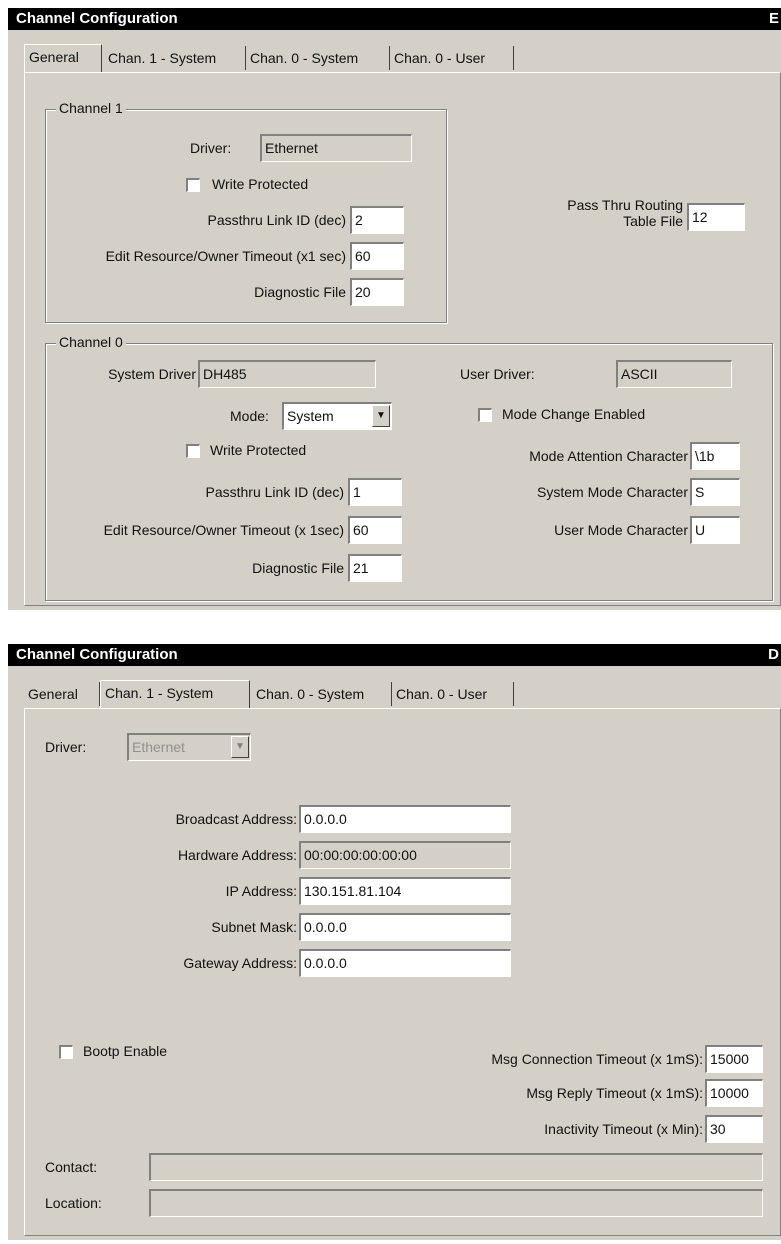 The width and height of the screenshot is (781, 1244). I want to click on diagnostic-file-input: 21, so click(375, 568).